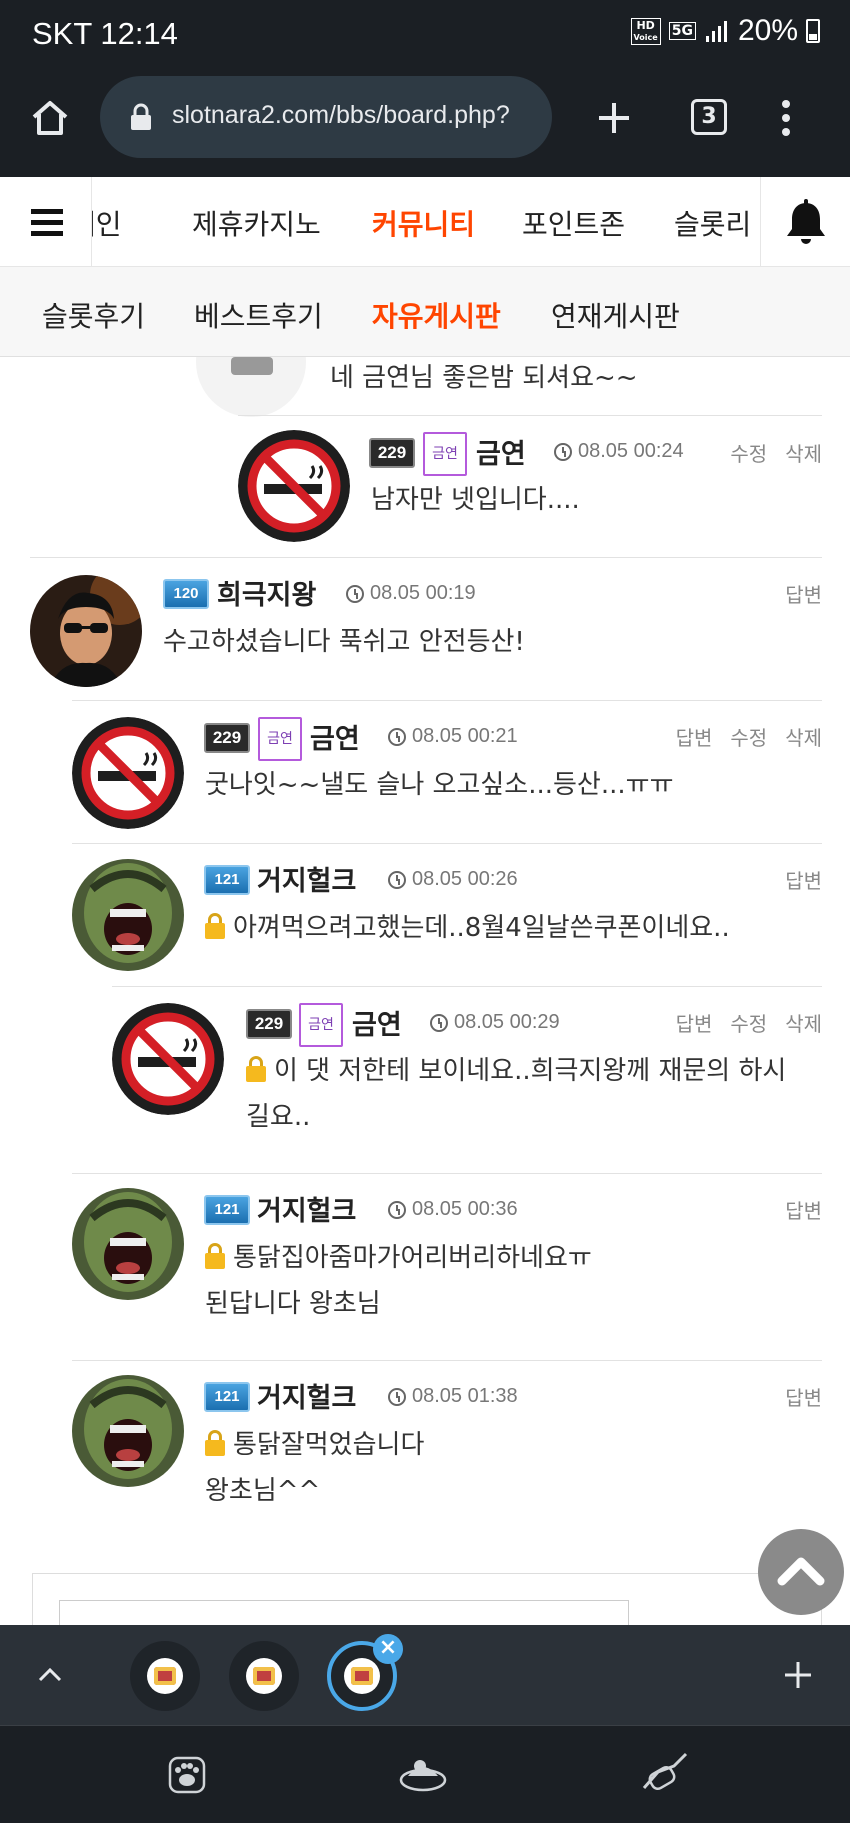  I want to click on tab-serial-board: 연재게시판, so click(615, 315).